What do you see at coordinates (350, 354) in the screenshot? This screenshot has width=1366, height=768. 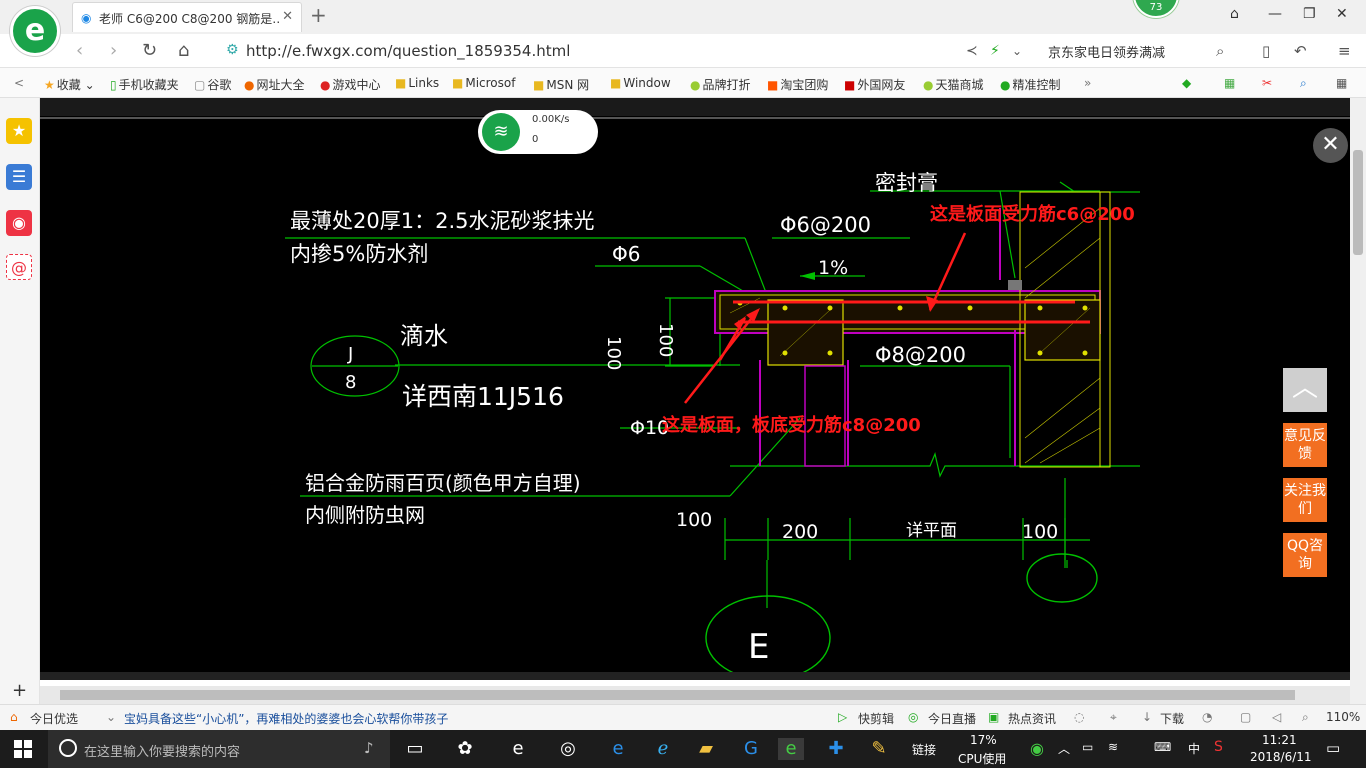 I see `detail-number: J` at bounding box center [350, 354].